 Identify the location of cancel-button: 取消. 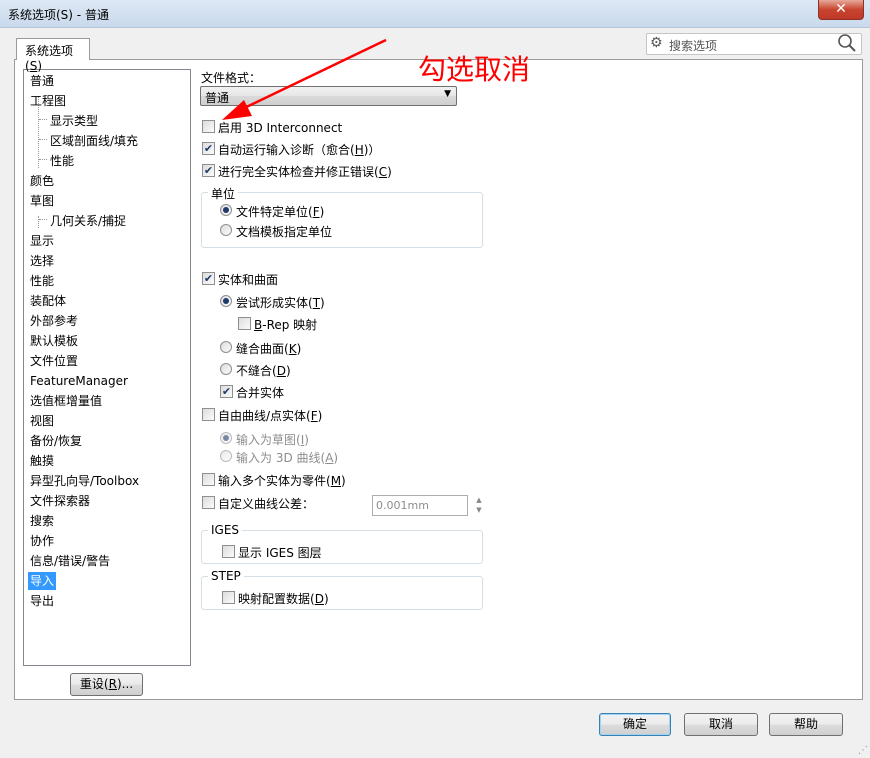
(721, 724).